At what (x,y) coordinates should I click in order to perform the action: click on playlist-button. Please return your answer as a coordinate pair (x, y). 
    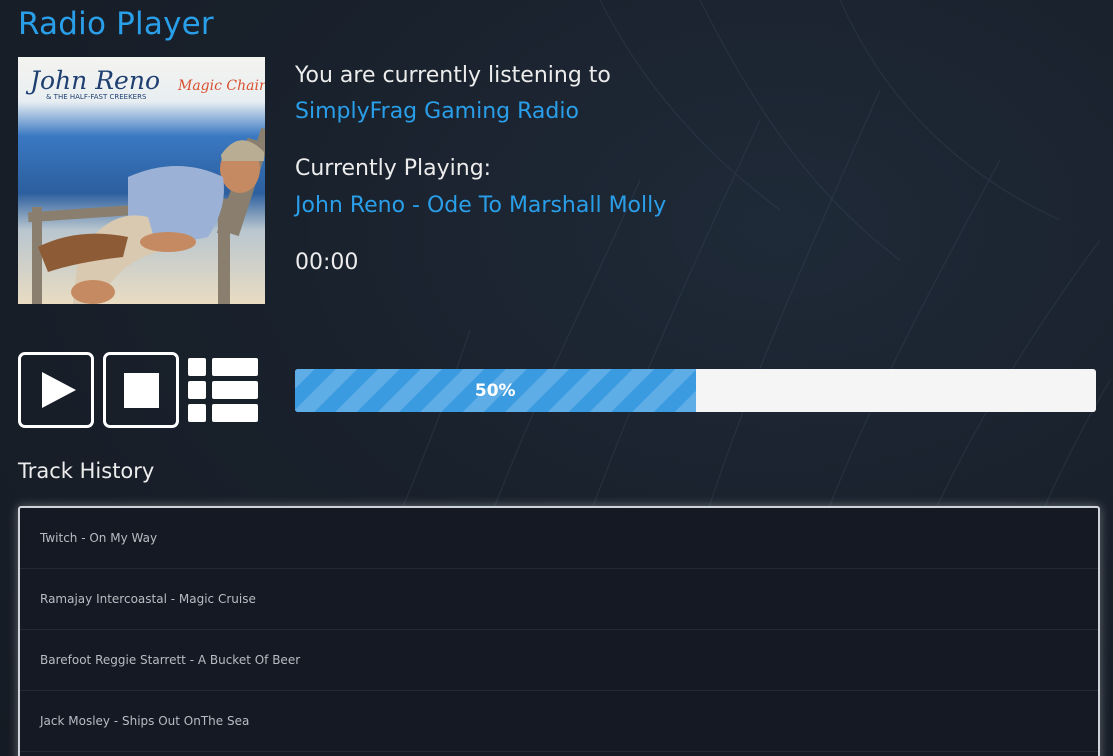
    Looking at the image, I should click on (223, 390).